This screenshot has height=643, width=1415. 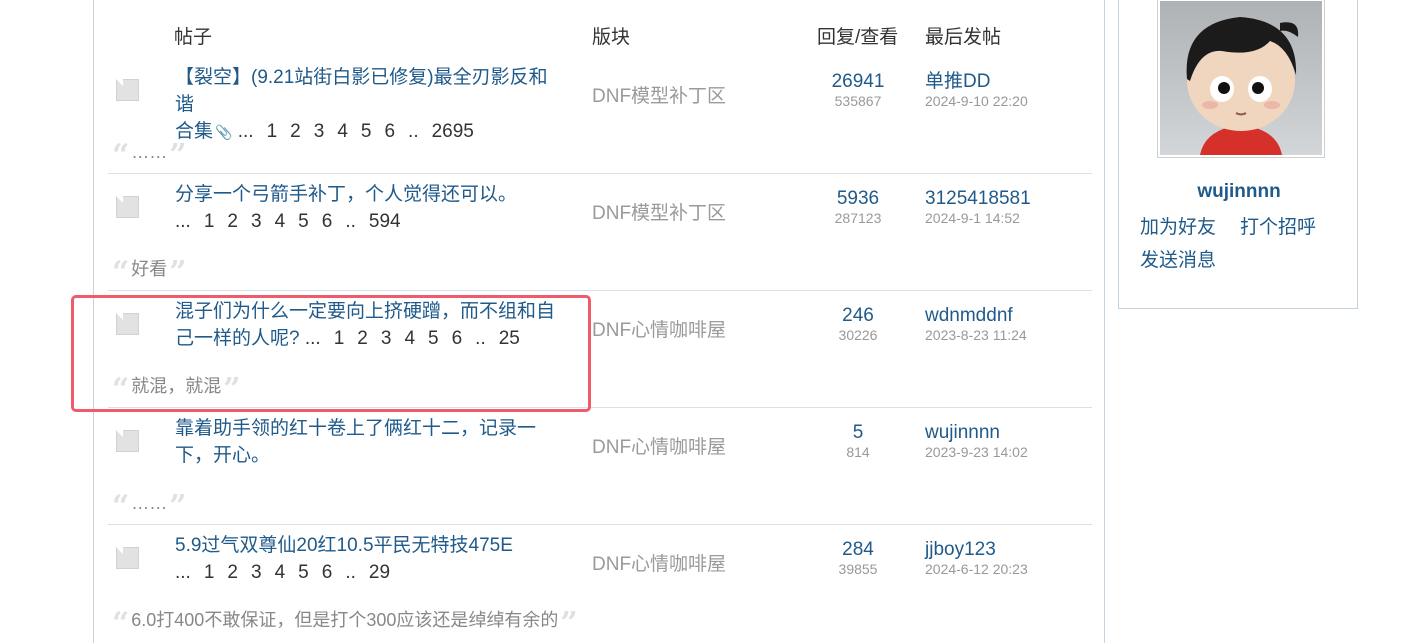 I want to click on last-post-author: 单推DD, so click(x=976, y=81).